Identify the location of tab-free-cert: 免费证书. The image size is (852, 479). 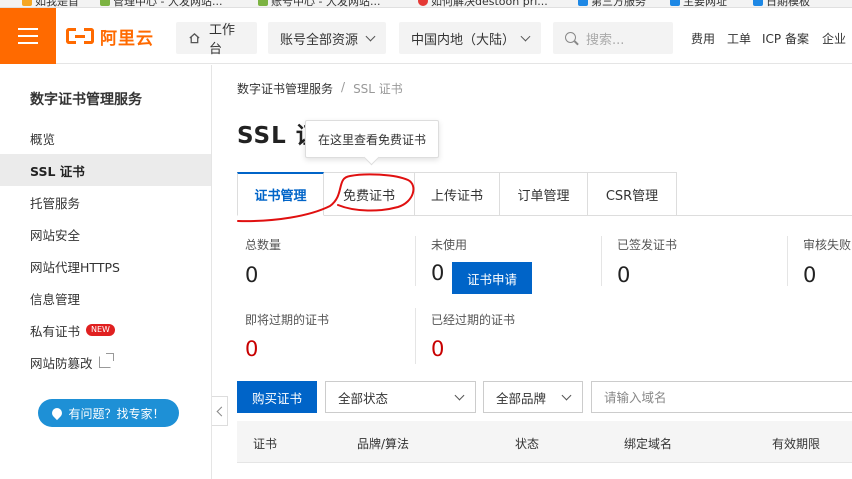
(369, 194).